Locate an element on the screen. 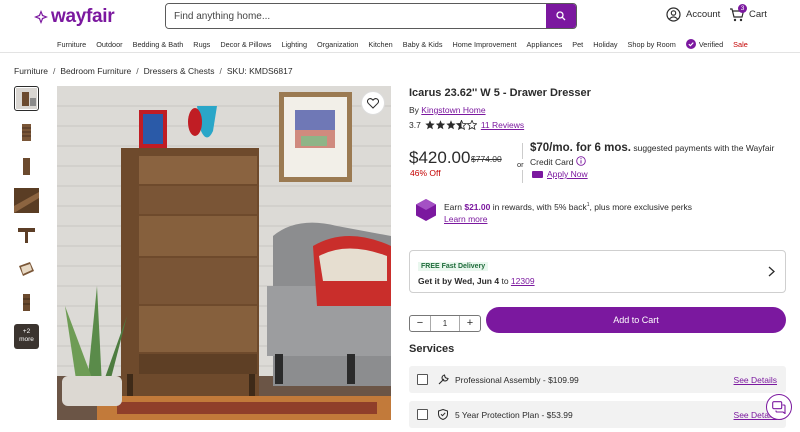 Image resolution: width=800 pixels, height=432 pixels. original-price: $774.00 is located at coordinates (486, 159).